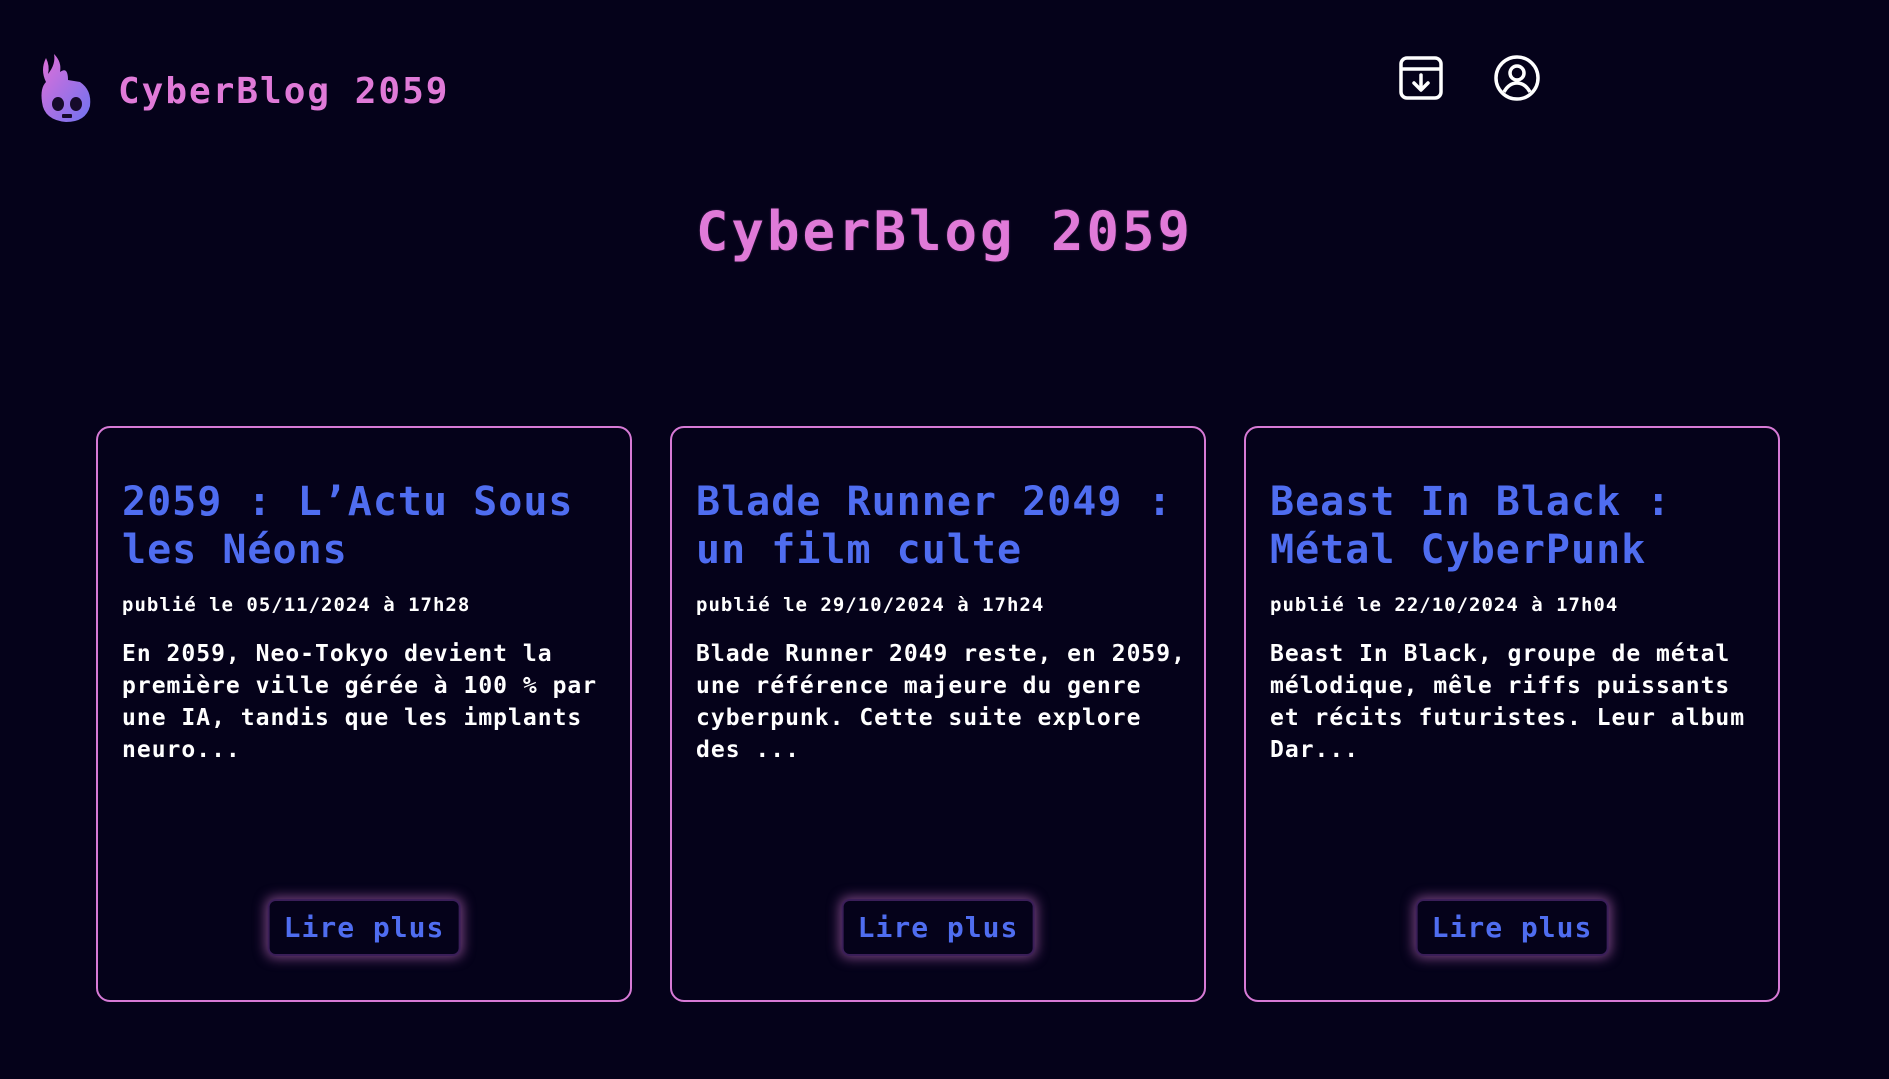 Image resolution: width=1889 pixels, height=1079 pixels. What do you see at coordinates (1512, 526) in the screenshot?
I see `post-title: Beast In Black : Métal CyberPunk` at bounding box center [1512, 526].